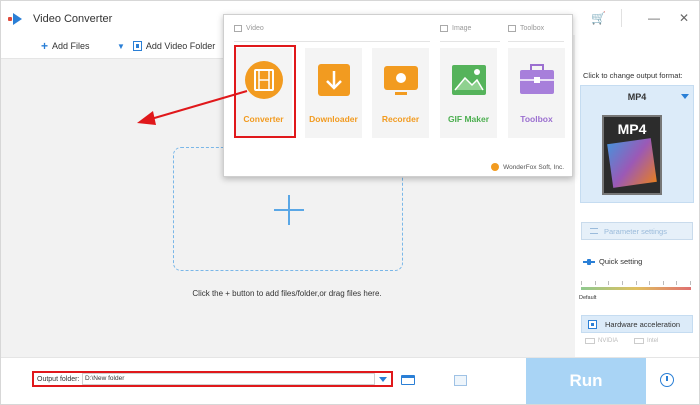  I want to click on parameter-settings-button: Parameter settings, so click(637, 231).